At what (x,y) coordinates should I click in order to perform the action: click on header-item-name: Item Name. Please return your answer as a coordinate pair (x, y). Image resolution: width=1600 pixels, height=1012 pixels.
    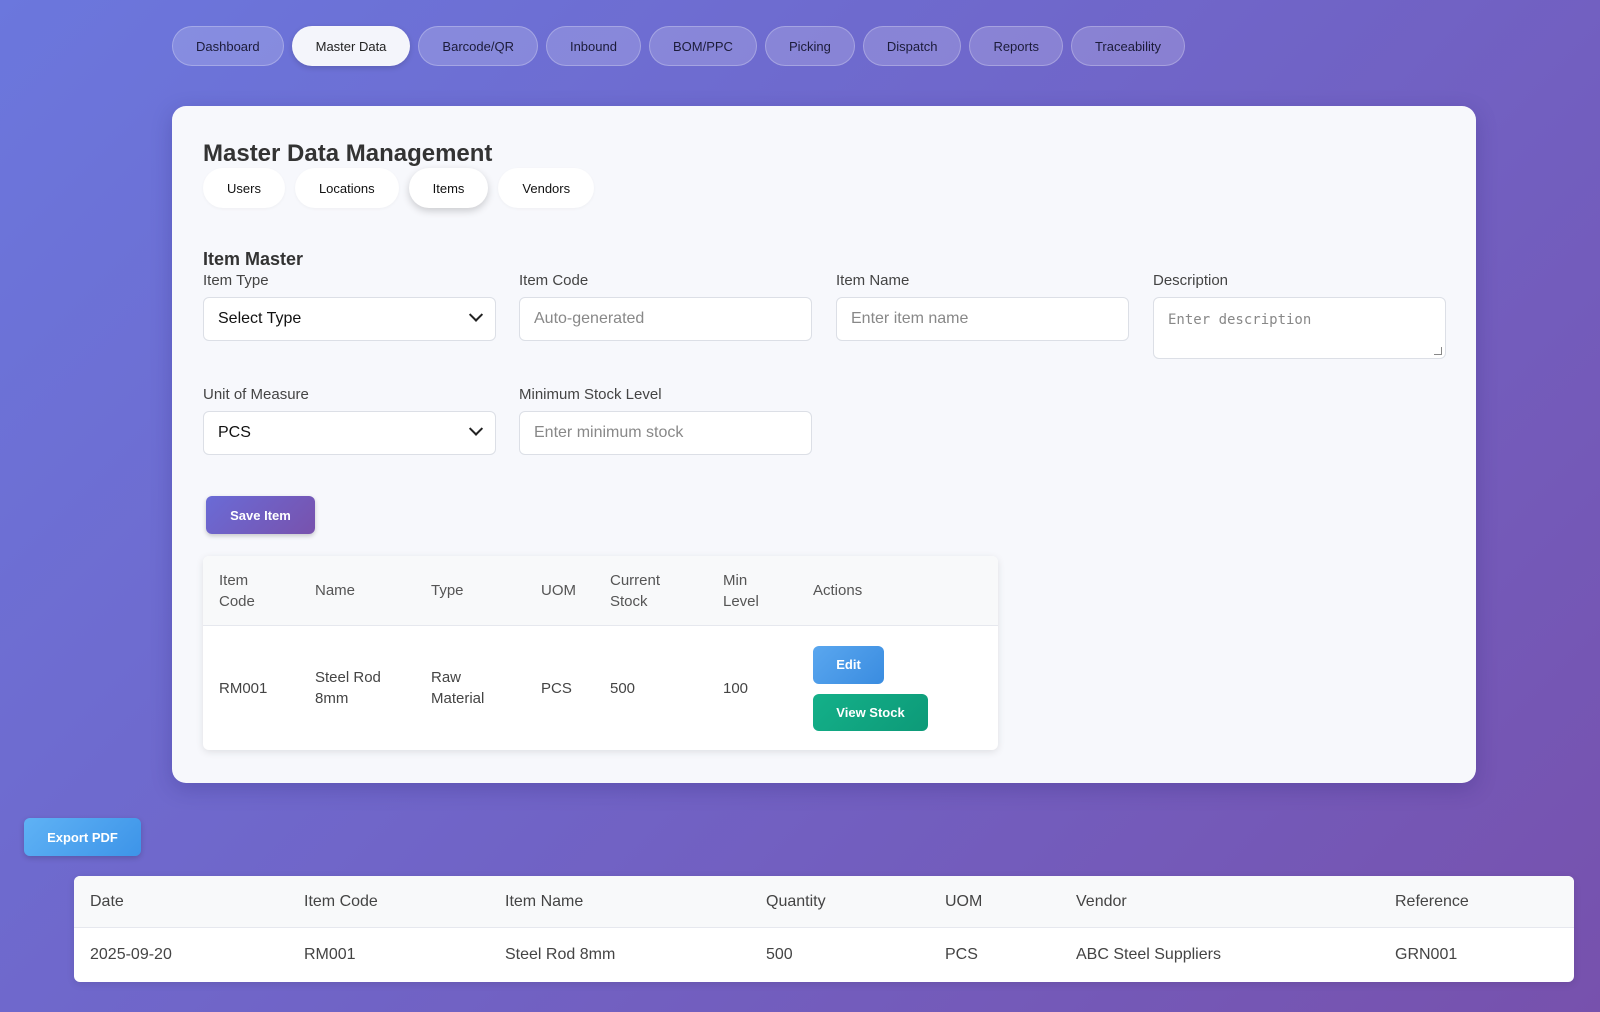
    Looking at the image, I should click on (544, 901).